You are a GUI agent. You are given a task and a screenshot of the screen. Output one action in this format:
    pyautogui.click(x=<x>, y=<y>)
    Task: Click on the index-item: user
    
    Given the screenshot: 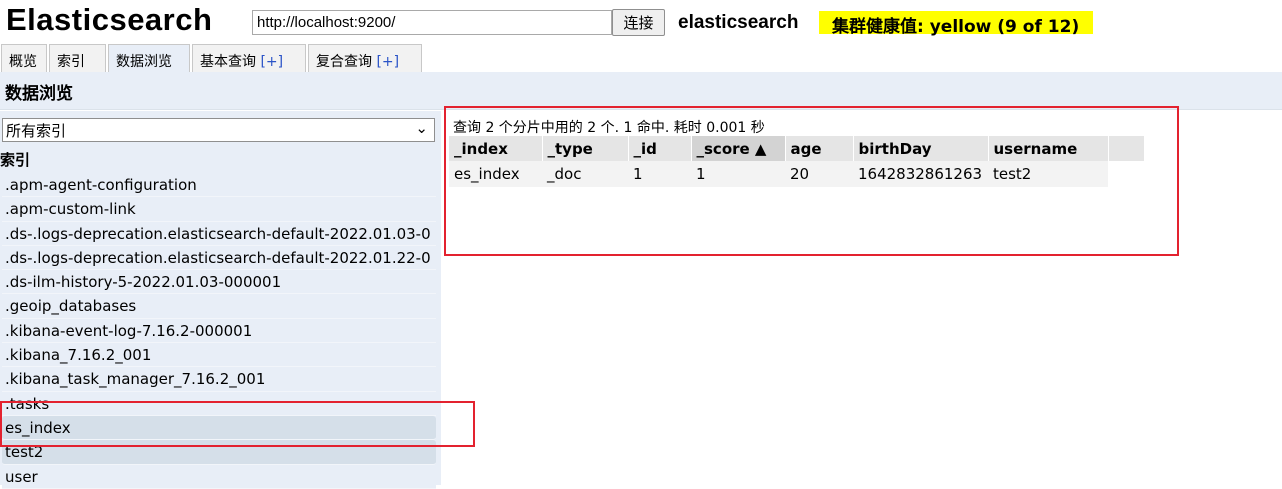 What is the action you would take?
    pyautogui.click(x=219, y=476)
    